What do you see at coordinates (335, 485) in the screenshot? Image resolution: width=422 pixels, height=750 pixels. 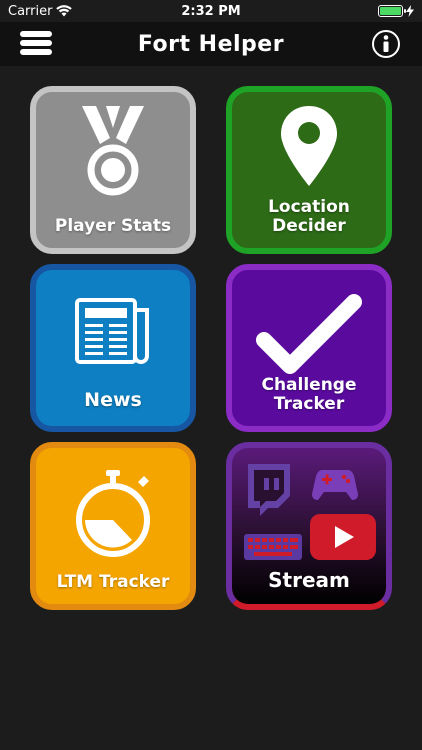 I see `gamepad-icon` at bounding box center [335, 485].